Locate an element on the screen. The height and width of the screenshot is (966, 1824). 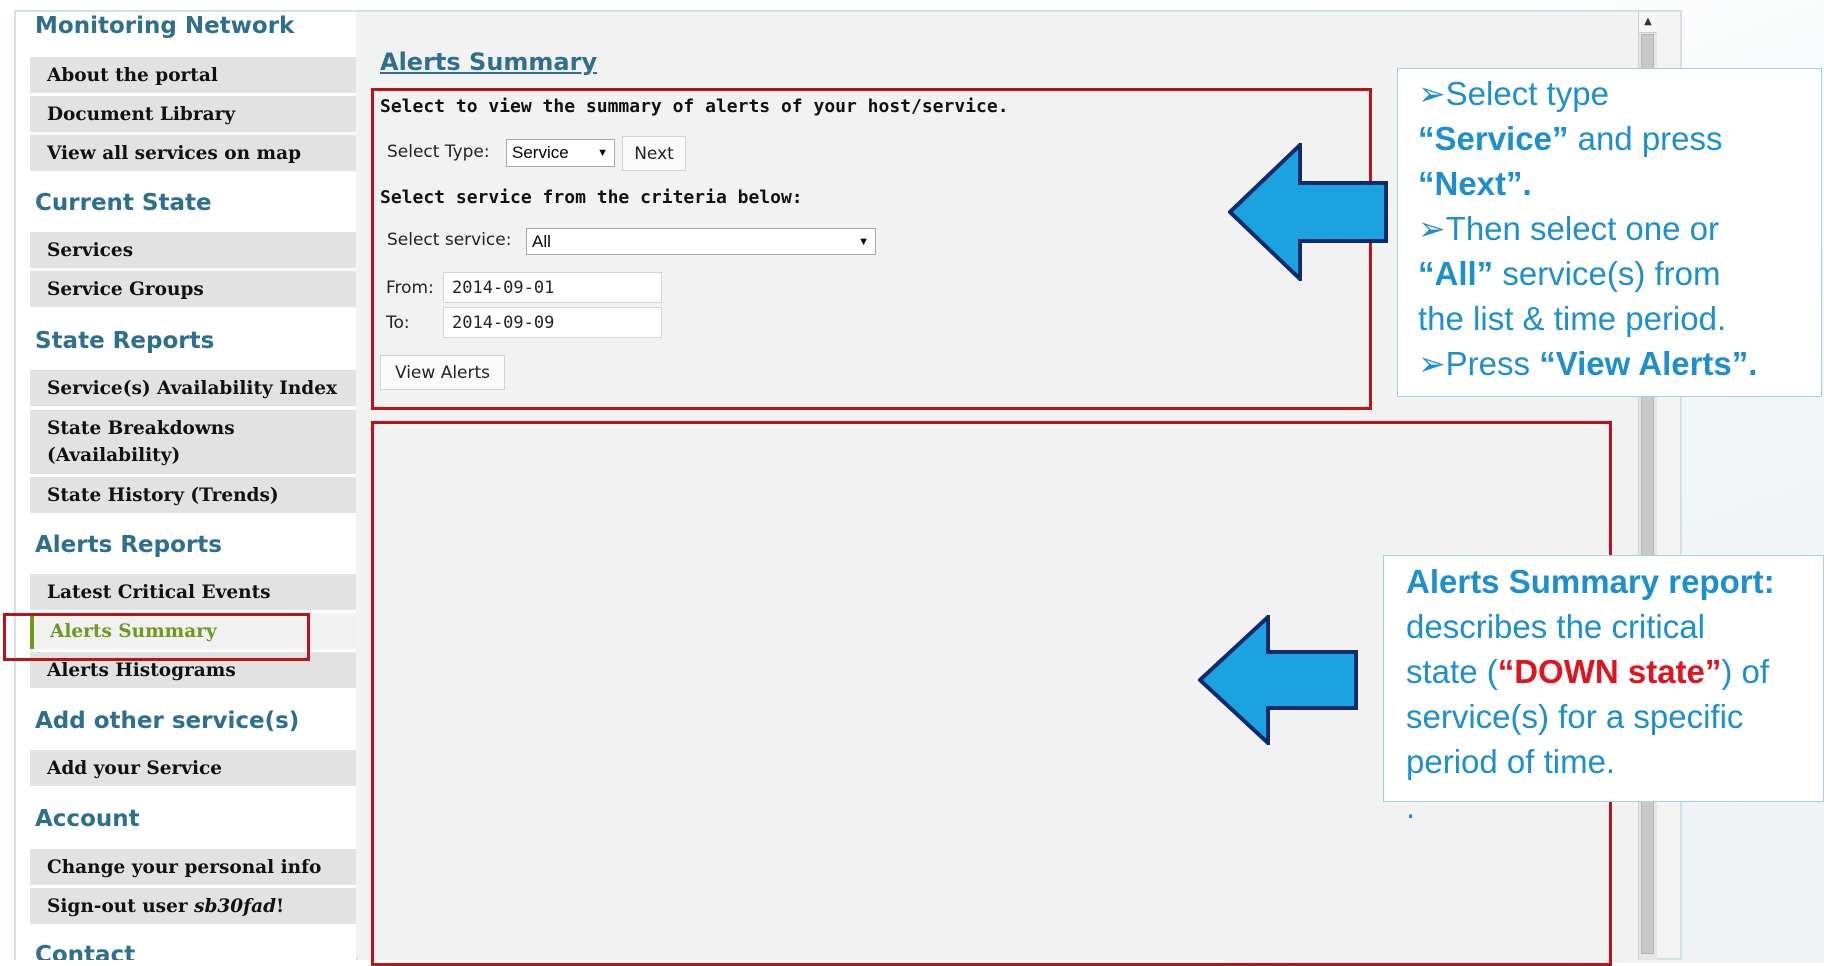
sidebar-item-services: Services is located at coordinates (193, 250).